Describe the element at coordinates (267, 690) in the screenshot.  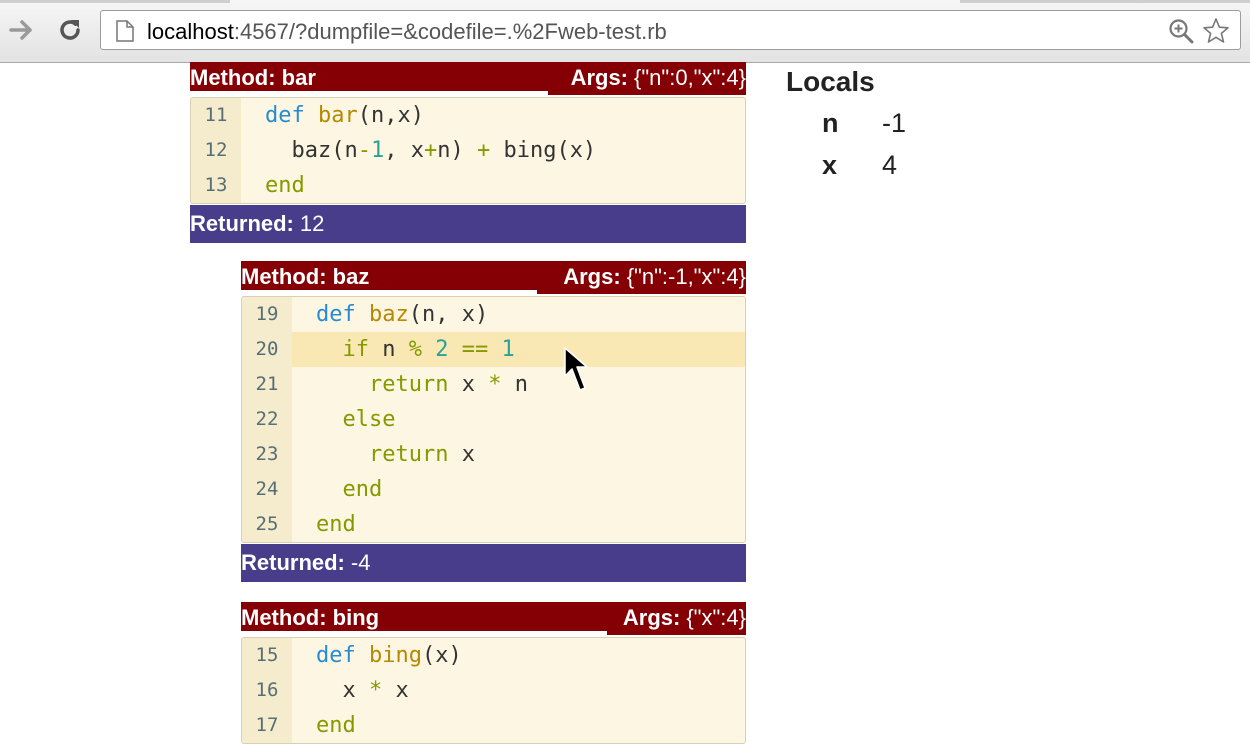
I see `line-number: 16` at that location.